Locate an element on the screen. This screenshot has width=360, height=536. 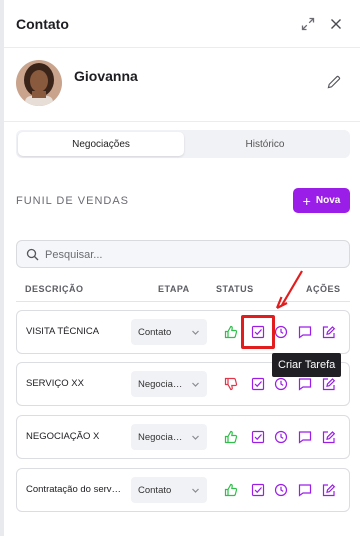
tabs: Negociações Histórico is located at coordinates (183, 144).